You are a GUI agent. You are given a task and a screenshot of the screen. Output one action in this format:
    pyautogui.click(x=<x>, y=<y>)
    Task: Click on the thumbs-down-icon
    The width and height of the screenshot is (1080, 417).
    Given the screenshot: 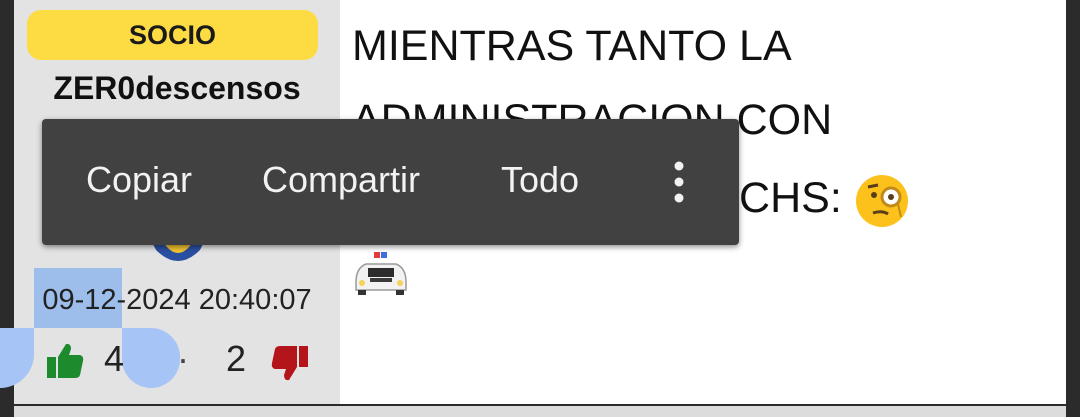 What is the action you would take?
    pyautogui.click(x=290, y=363)
    